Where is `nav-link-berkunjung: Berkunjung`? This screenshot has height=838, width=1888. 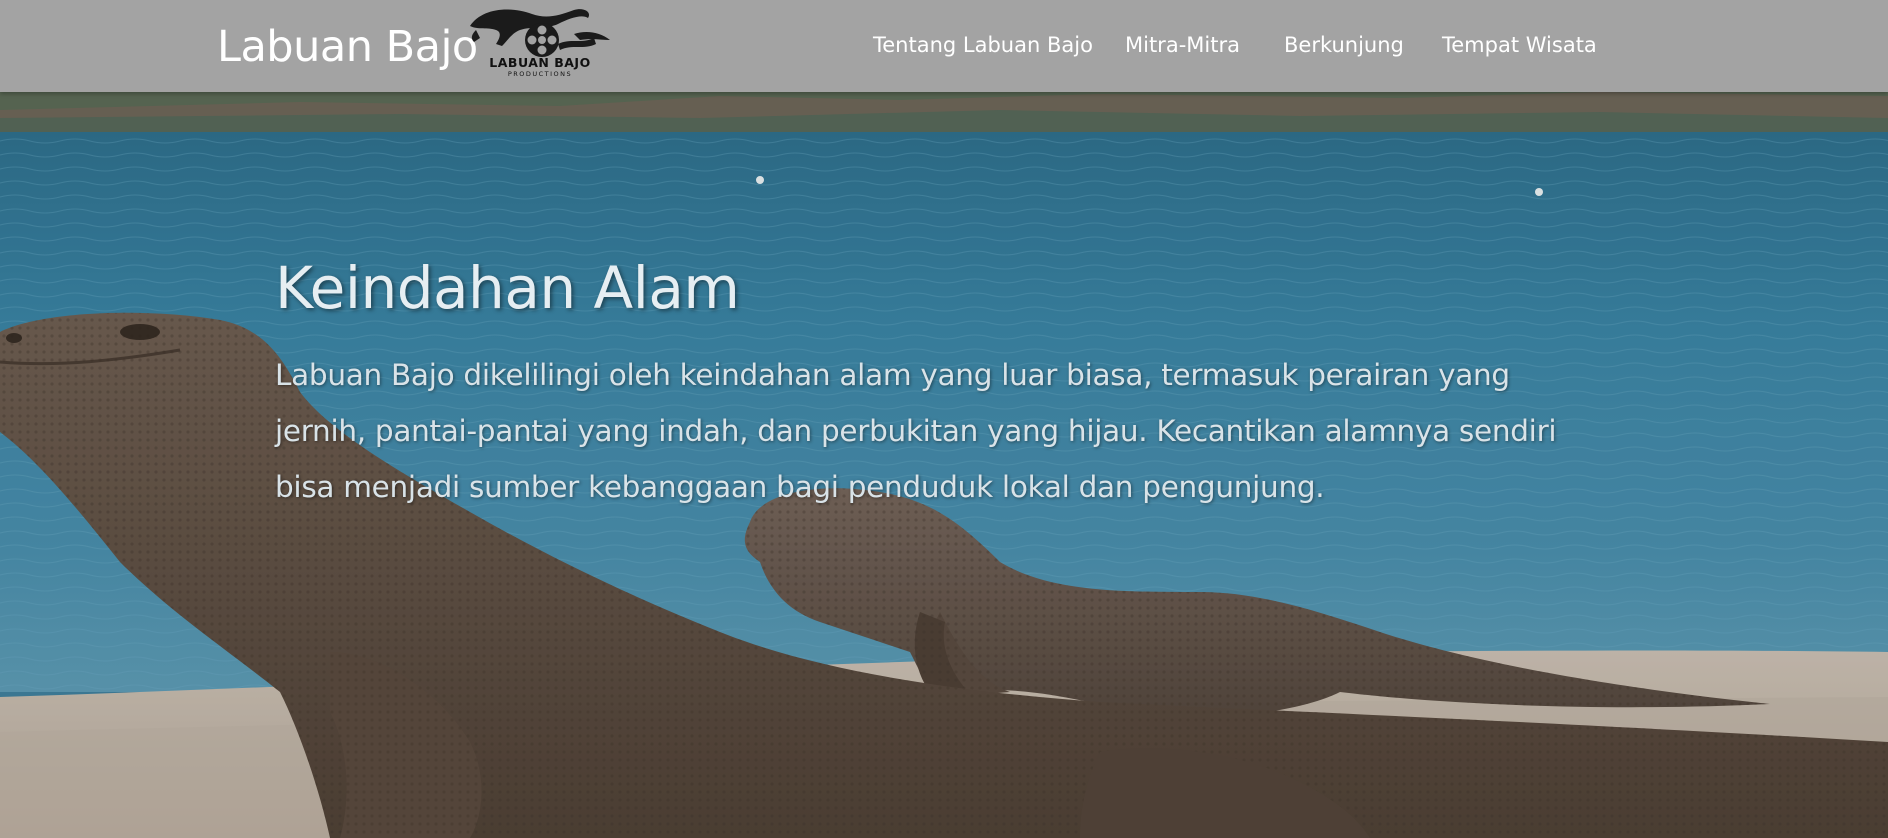 nav-link-berkunjung: Berkunjung is located at coordinates (1344, 45).